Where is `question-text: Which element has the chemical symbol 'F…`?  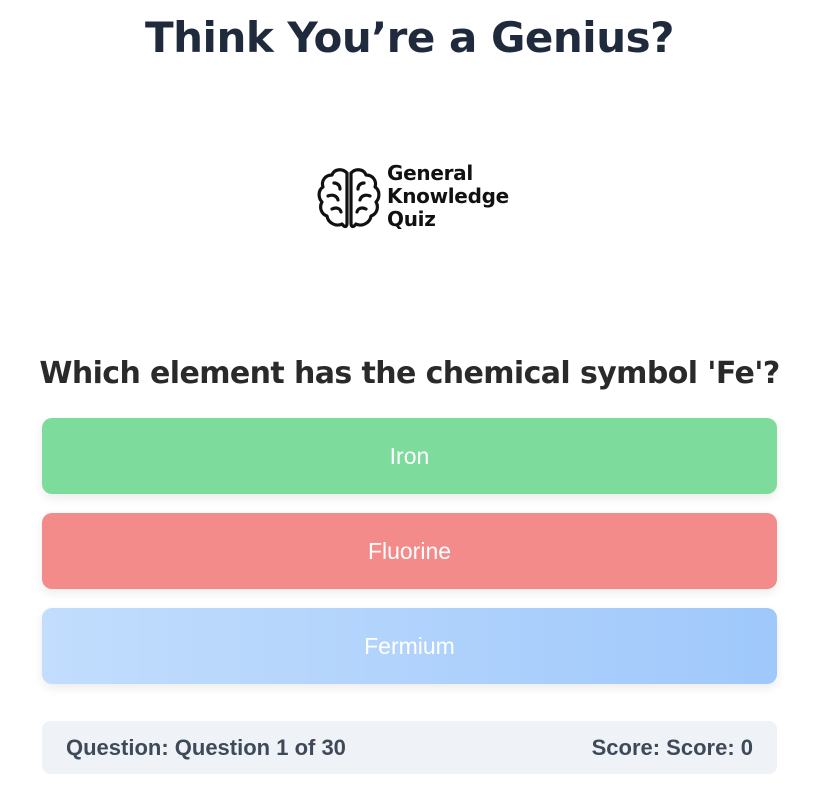 question-text: Which element has the chemical symbol 'F… is located at coordinates (409, 373).